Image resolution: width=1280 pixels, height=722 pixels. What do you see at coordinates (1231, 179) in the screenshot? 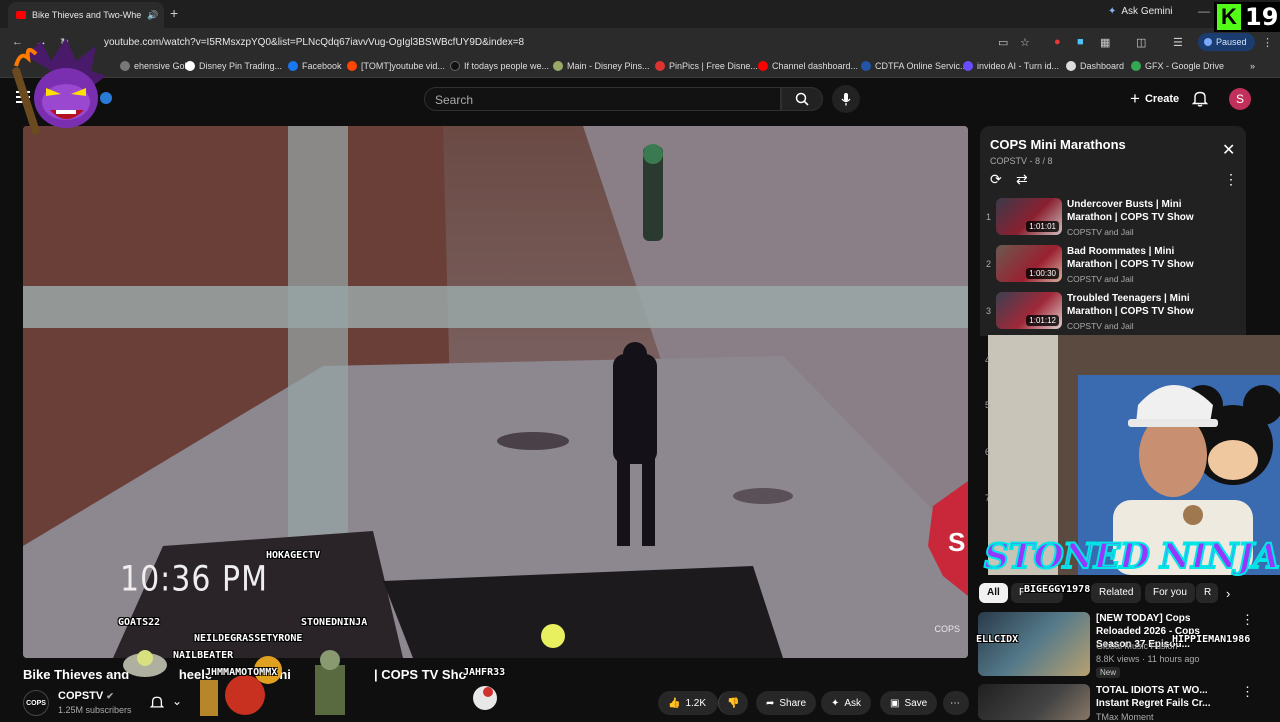
I see `playlist-menu-icon: ⋮` at bounding box center [1231, 179].